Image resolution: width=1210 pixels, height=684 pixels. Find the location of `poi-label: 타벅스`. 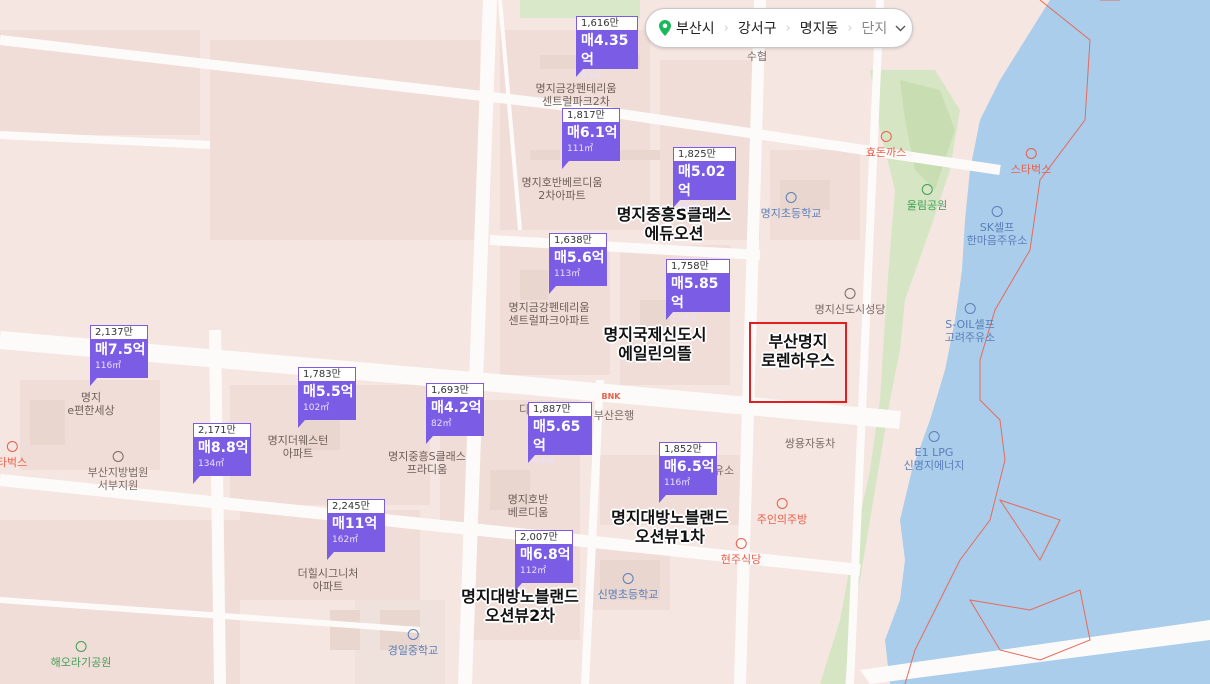

poi-label: 타벅스 is located at coordinates (13, 455).